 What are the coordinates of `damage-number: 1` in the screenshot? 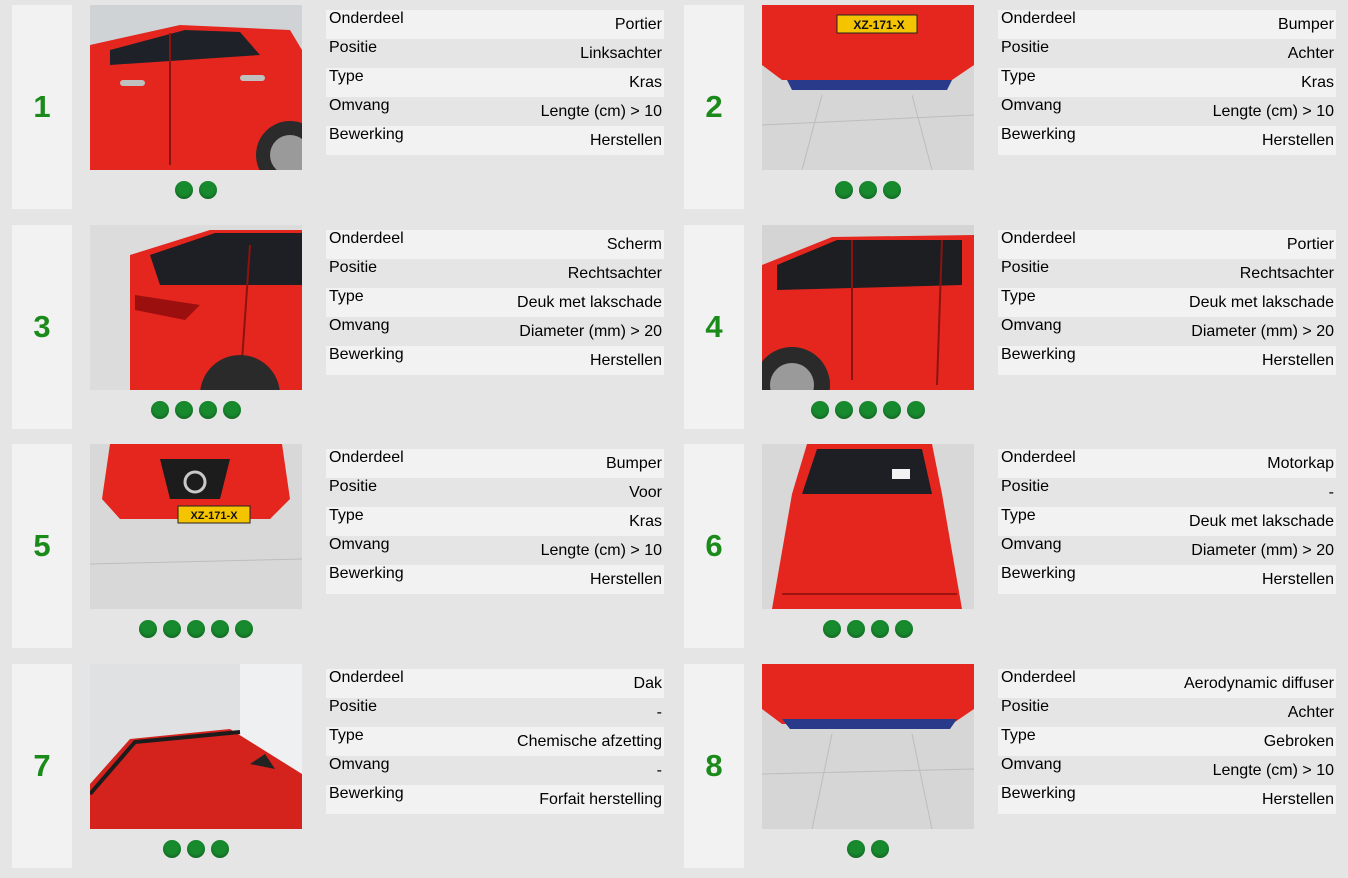 It's located at (42, 107).